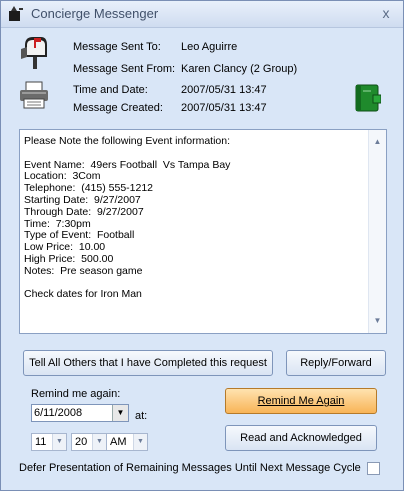 This screenshot has height=491, width=404. Describe the element at coordinates (49, 442) in the screenshot. I see `hour-select: 11 ▼` at that location.